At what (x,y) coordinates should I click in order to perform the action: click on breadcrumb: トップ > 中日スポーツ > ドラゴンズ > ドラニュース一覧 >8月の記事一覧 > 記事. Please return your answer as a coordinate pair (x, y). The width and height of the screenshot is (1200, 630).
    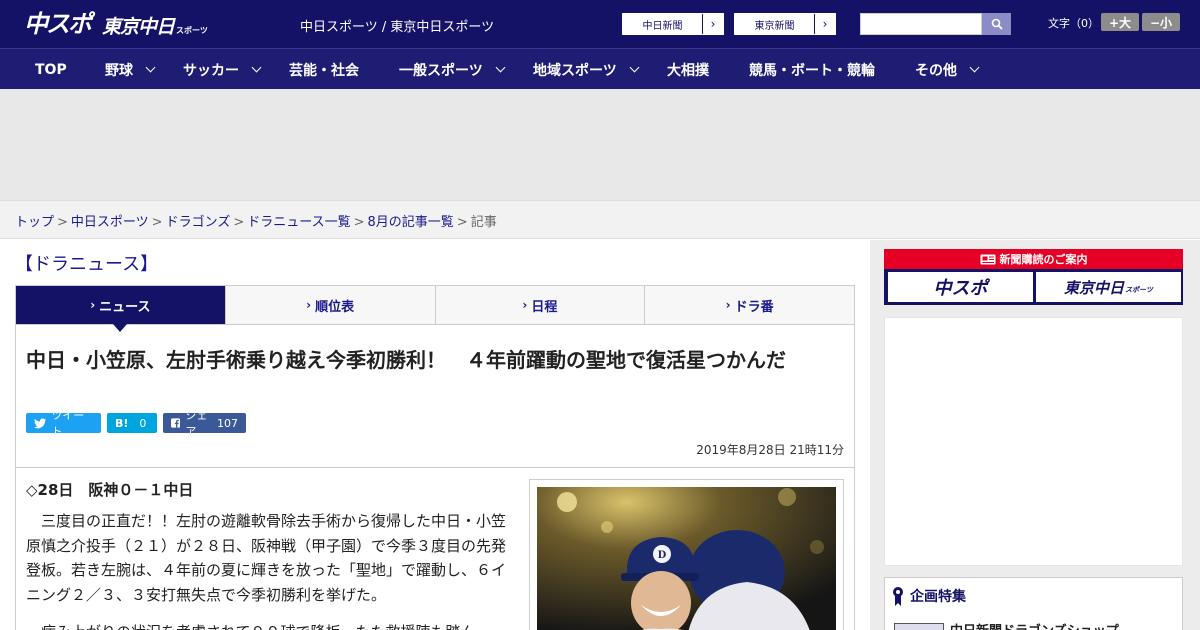
    Looking at the image, I should click on (600, 219).